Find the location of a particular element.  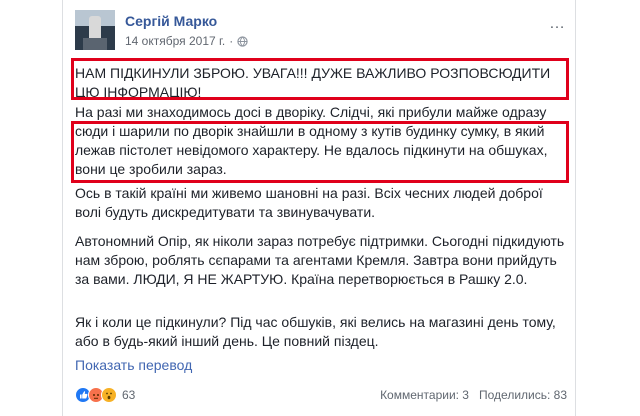

post-meta: 14 октября 2017 г. · is located at coordinates (186, 41).